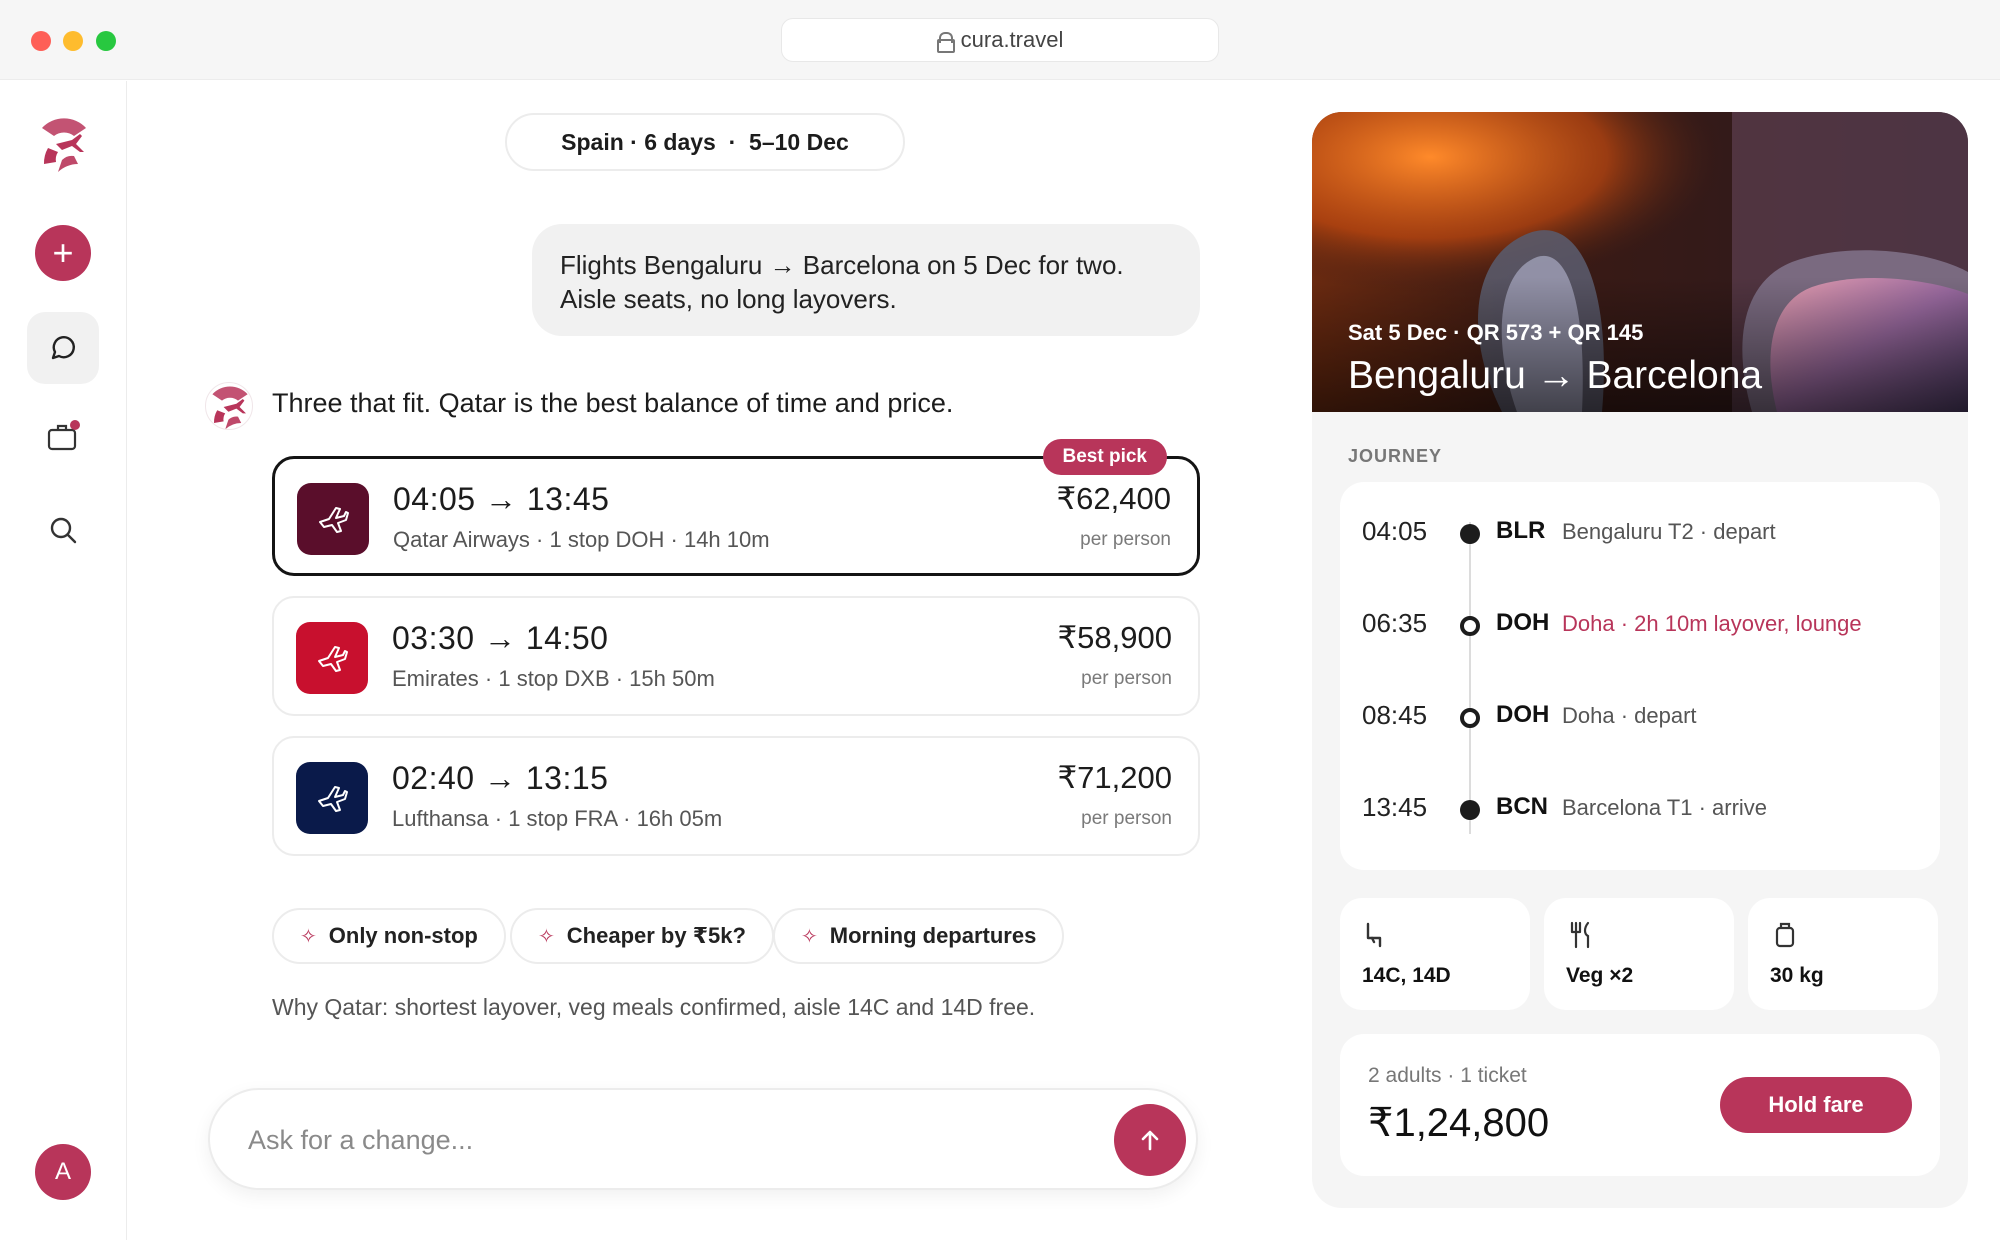 Image resolution: width=2000 pixels, height=1240 pixels. I want to click on flight-times: 02:40 → 13:15, so click(500, 778).